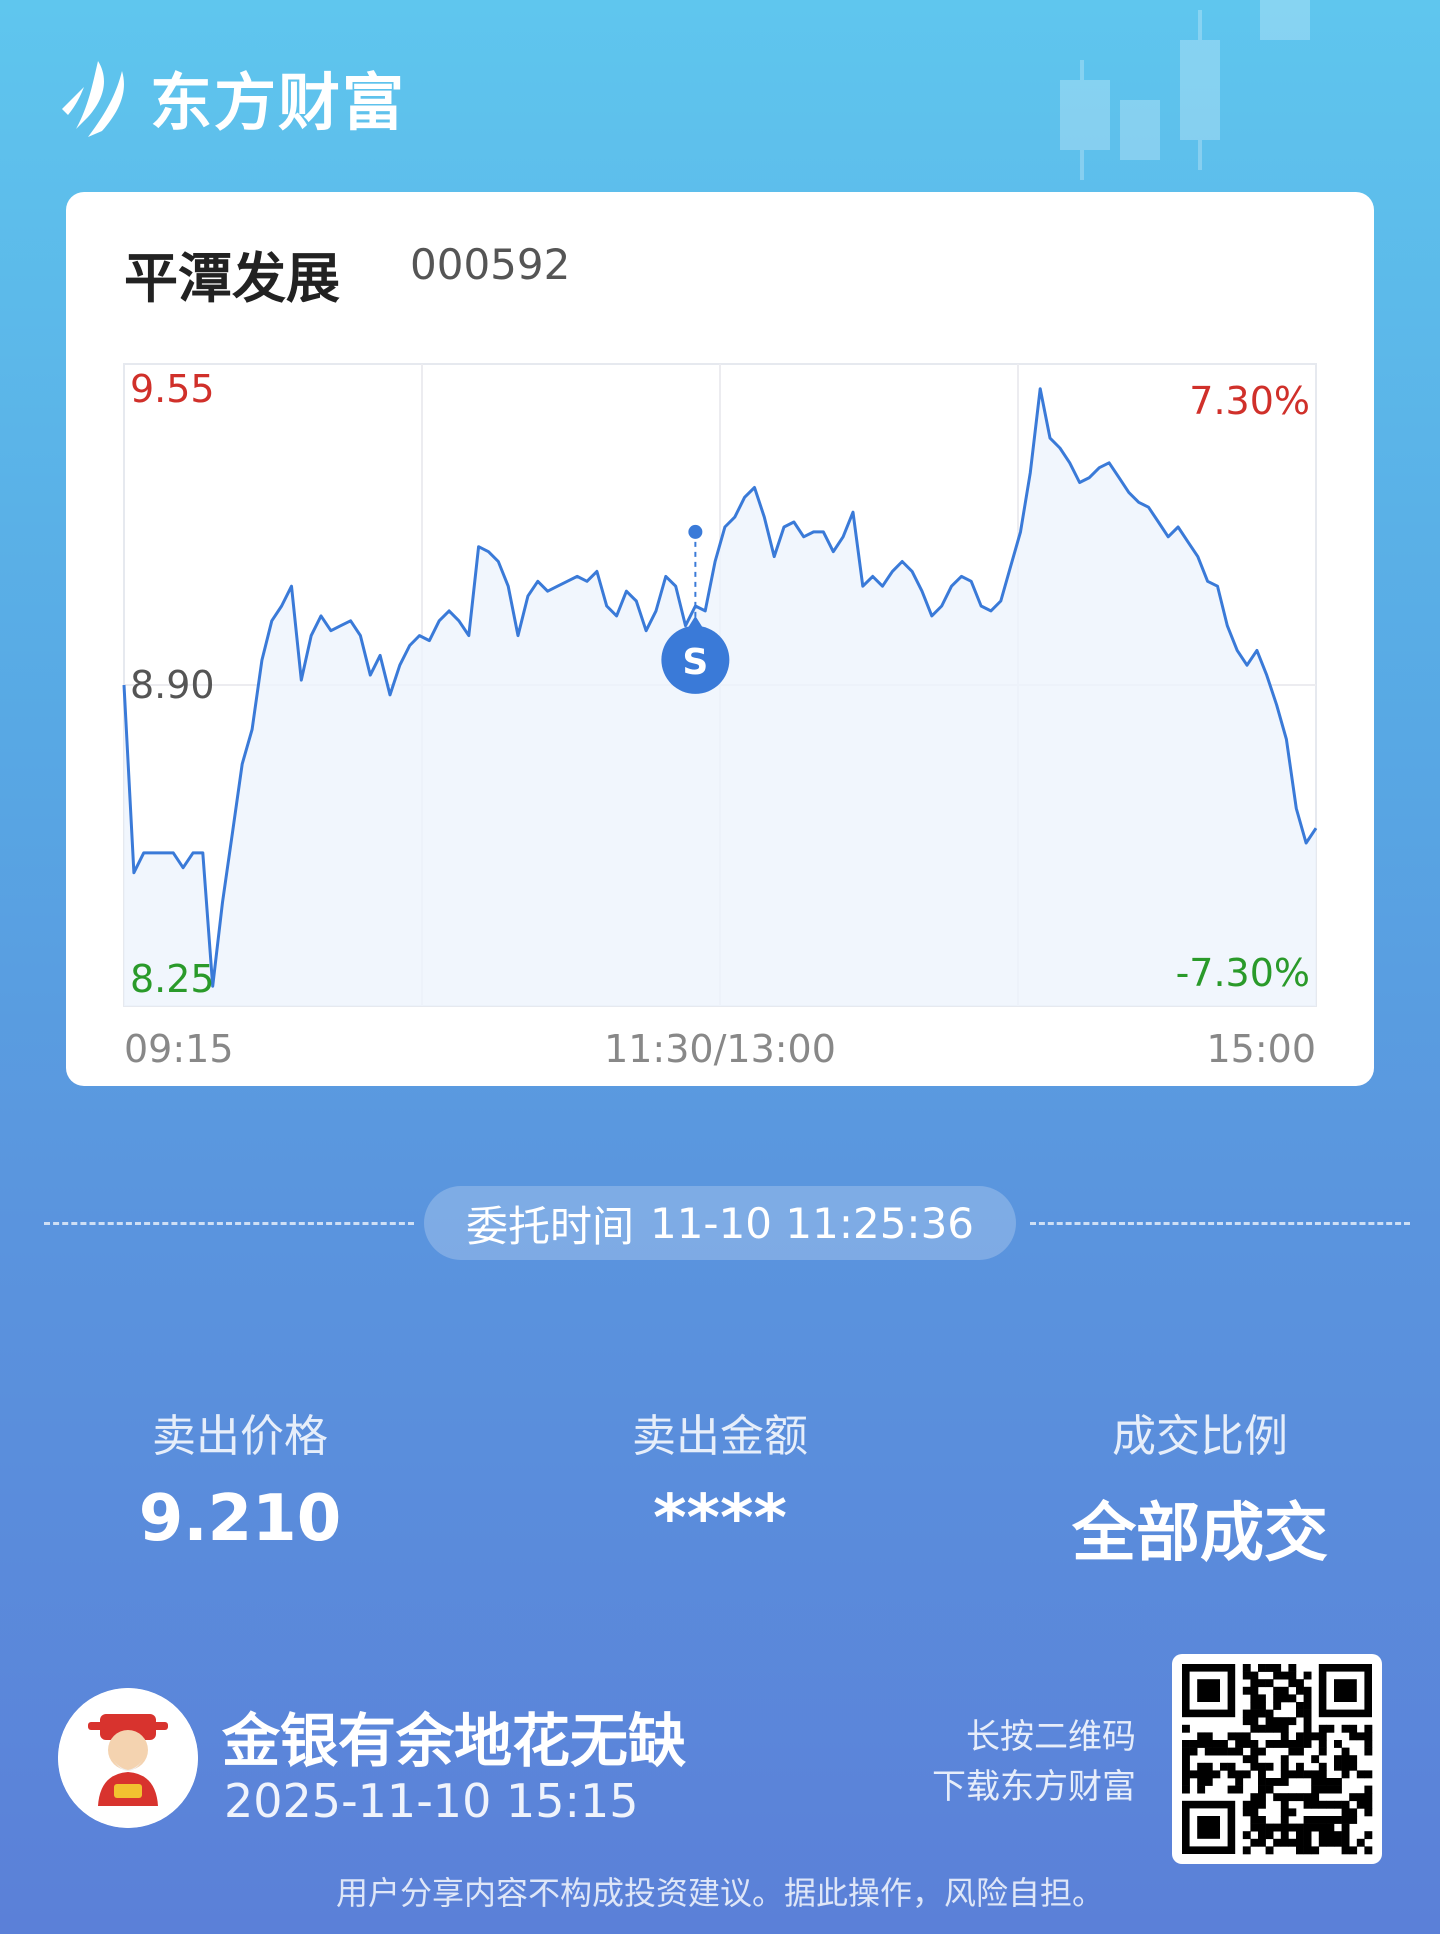  I want to click on order-time-label: 委托时间, so click(549, 1226).